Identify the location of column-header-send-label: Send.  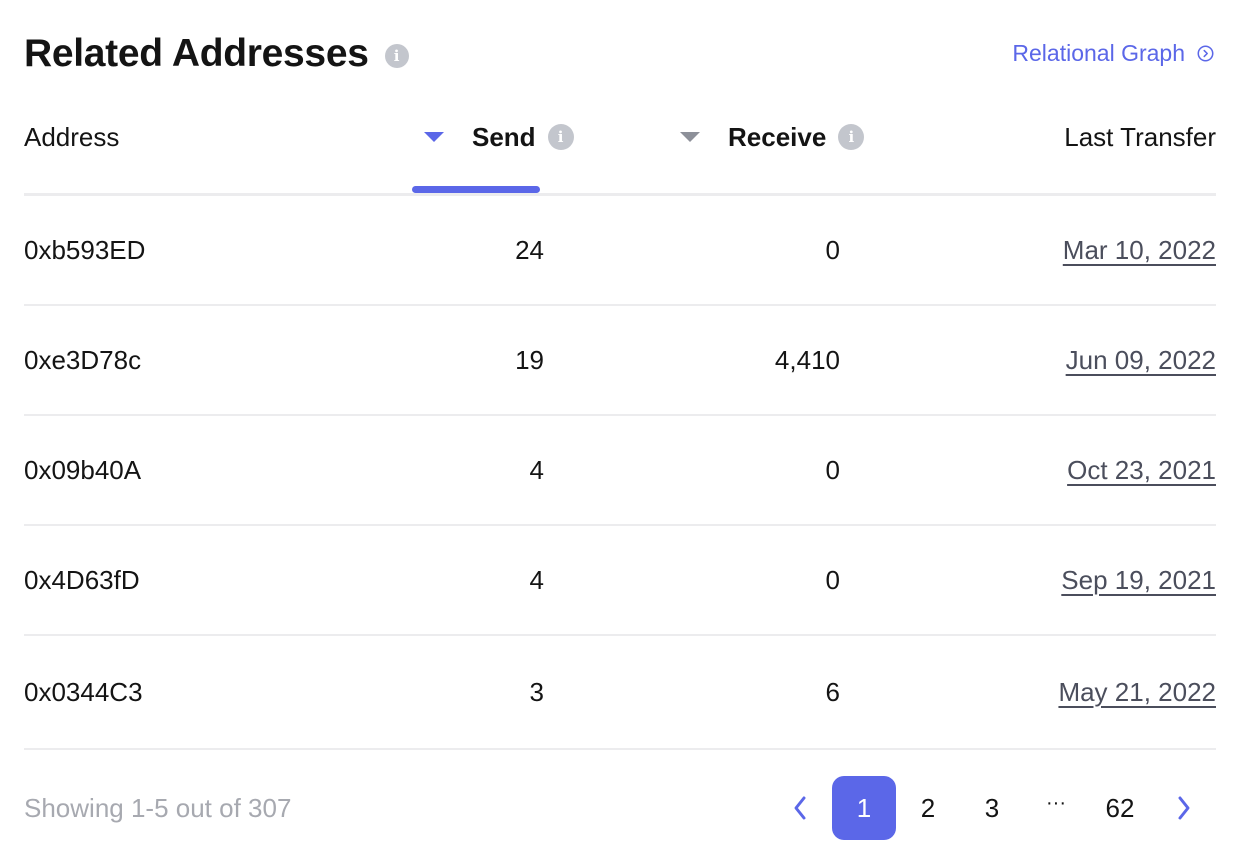
(504, 136).